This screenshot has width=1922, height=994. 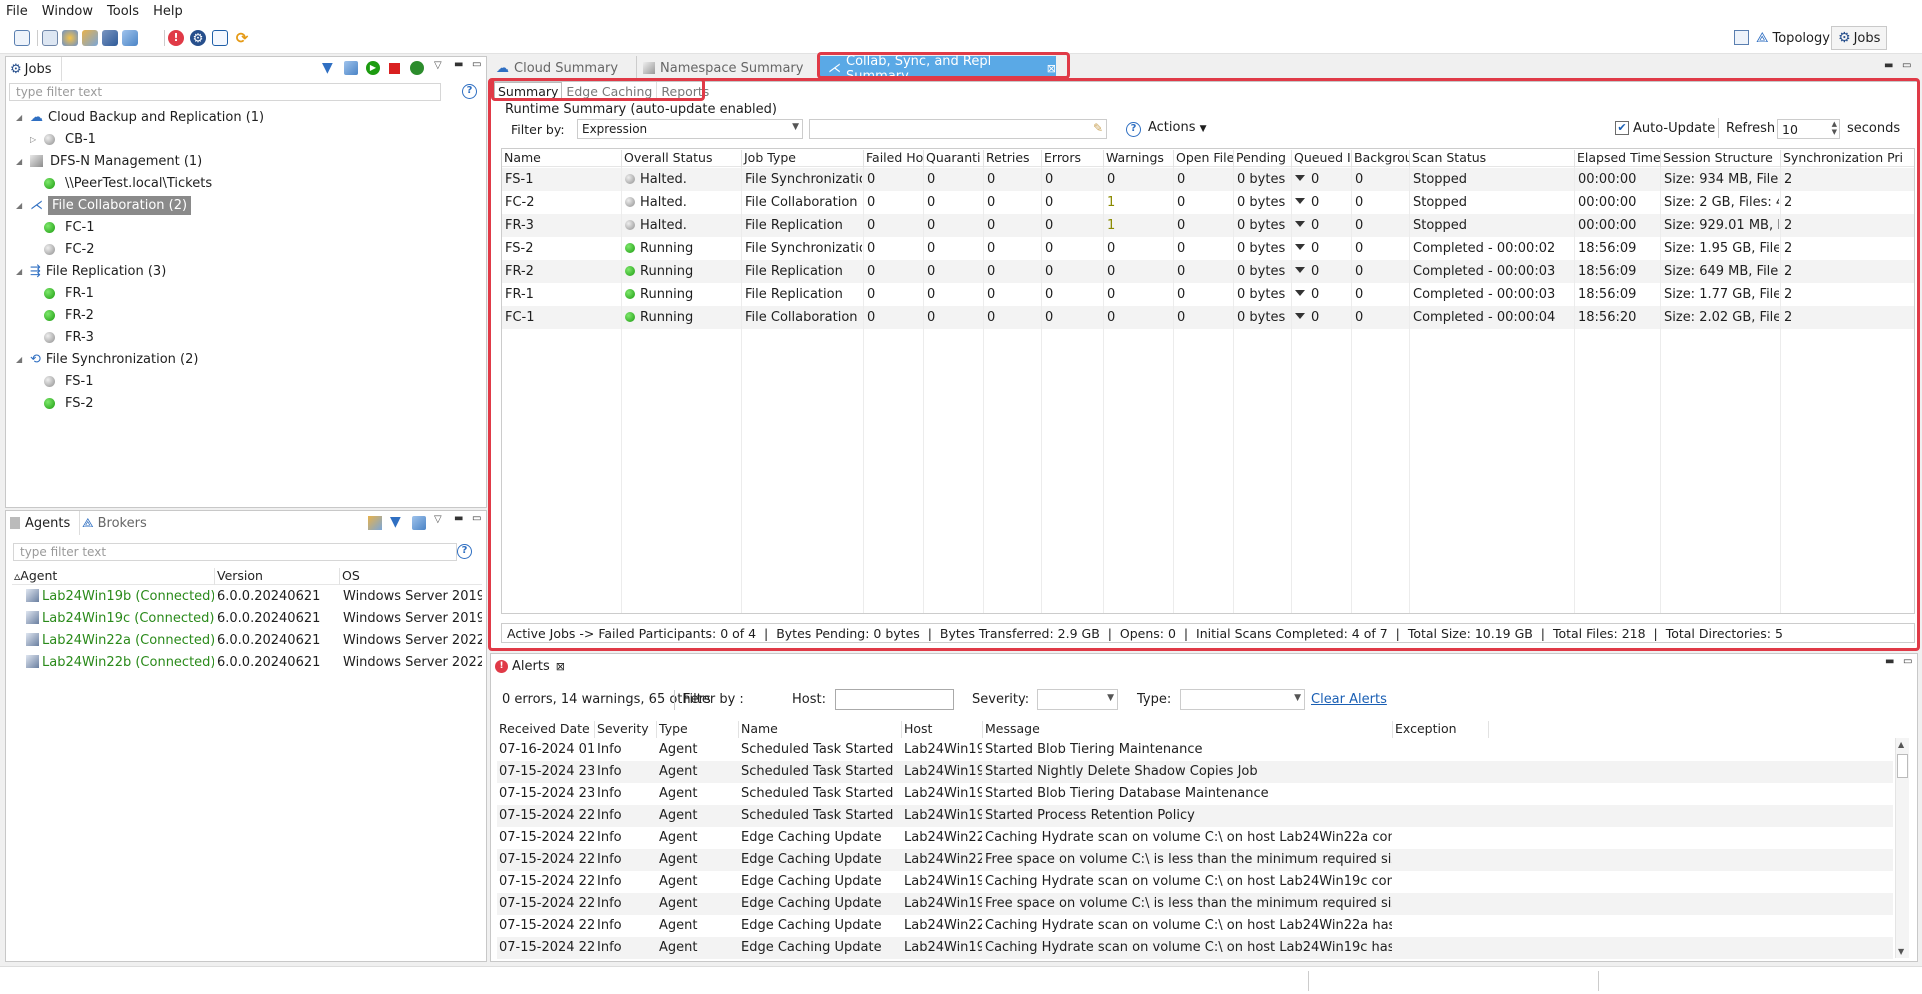 What do you see at coordinates (109, 161) in the screenshot?
I see `tree-category-dfsn: ◢ DFS-N Management (1)` at bounding box center [109, 161].